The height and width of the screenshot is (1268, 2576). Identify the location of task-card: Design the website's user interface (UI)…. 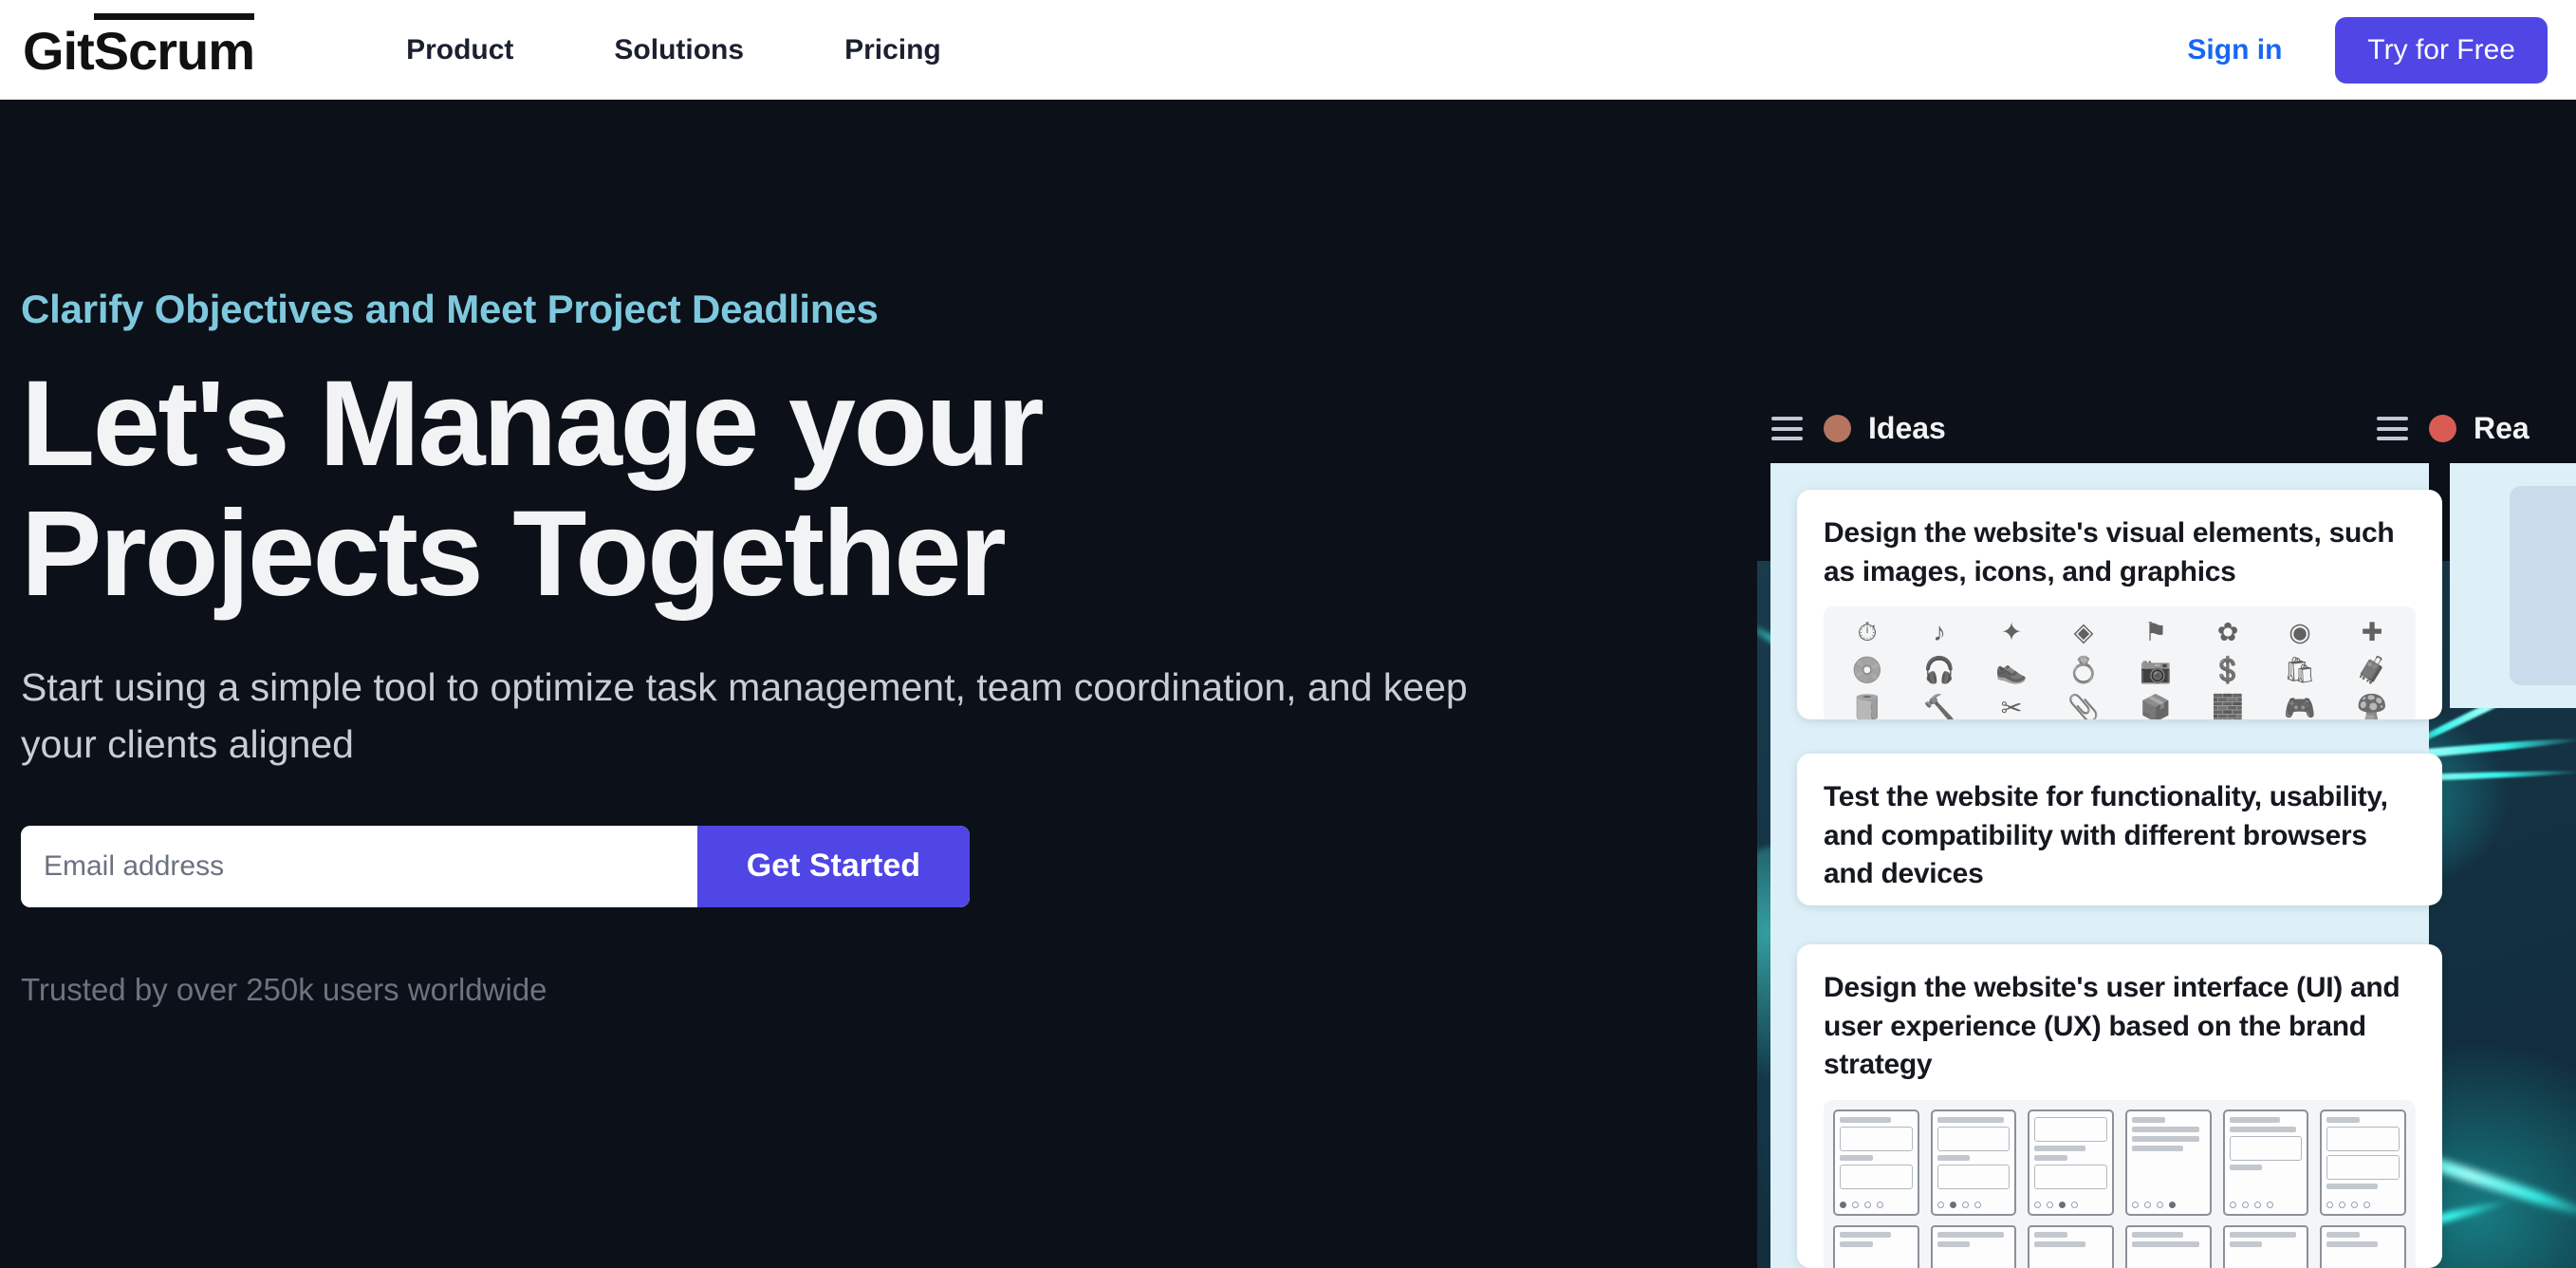
(2119, 1106).